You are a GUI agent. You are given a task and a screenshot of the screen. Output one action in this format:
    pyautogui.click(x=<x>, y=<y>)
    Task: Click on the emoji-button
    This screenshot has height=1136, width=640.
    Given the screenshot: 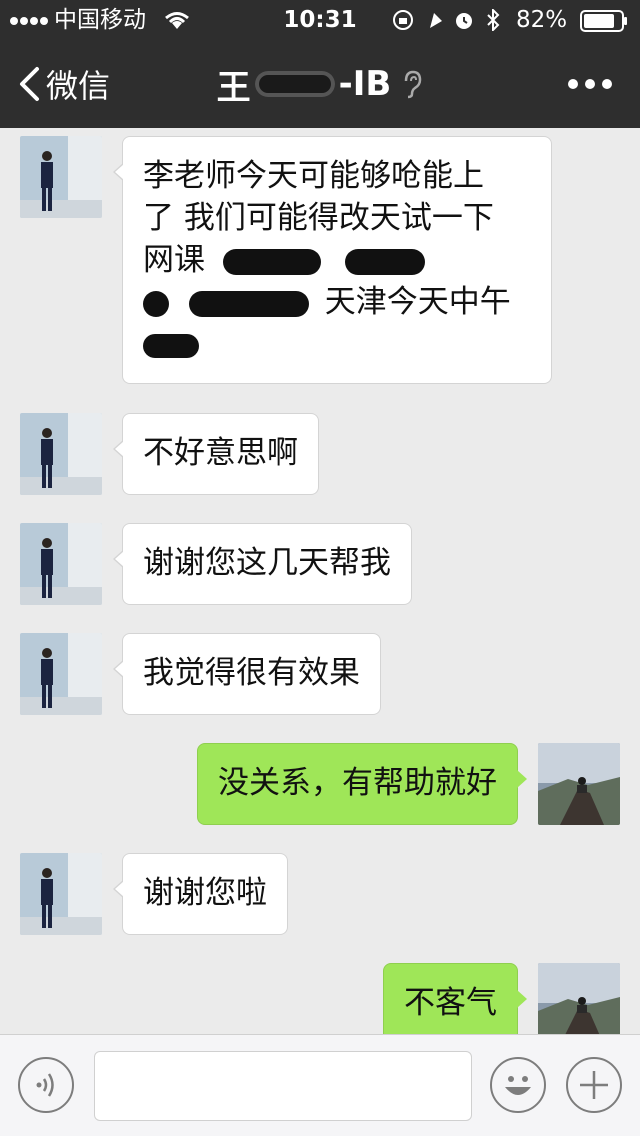 What is the action you would take?
    pyautogui.click(x=518, y=1085)
    